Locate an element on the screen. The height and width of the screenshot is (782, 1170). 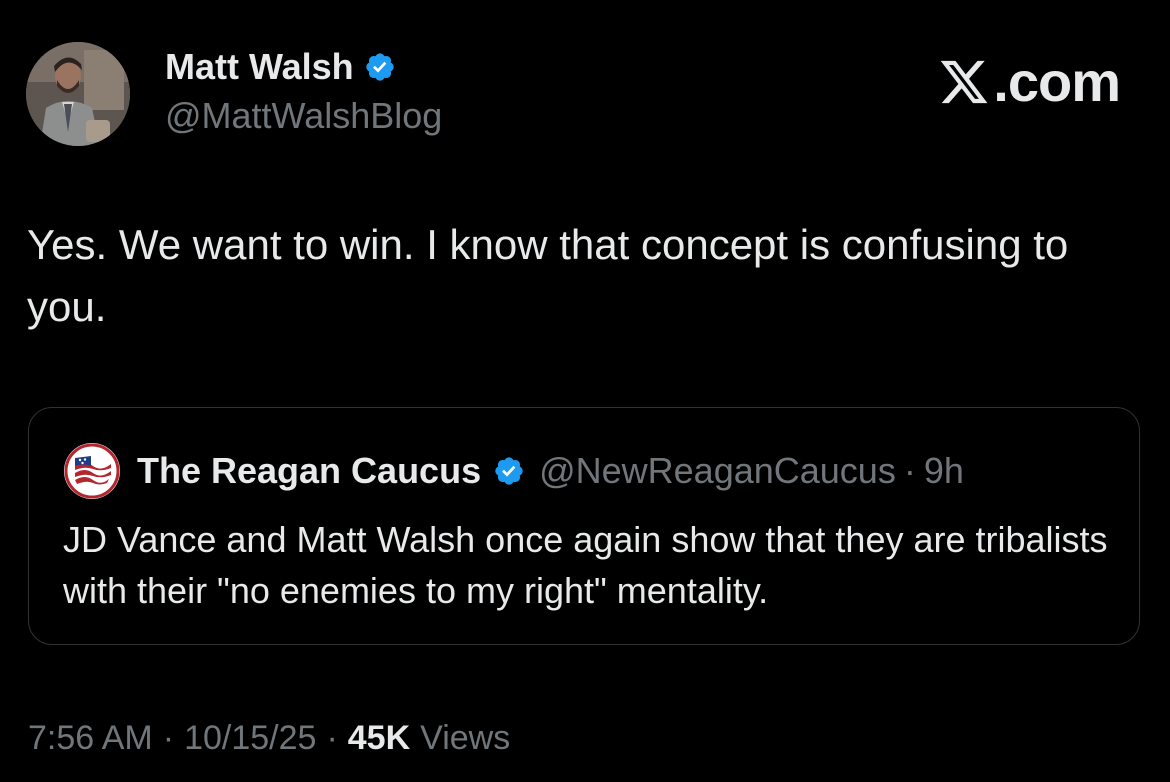
tweet-time: 7:56 AM is located at coordinates (90, 738).